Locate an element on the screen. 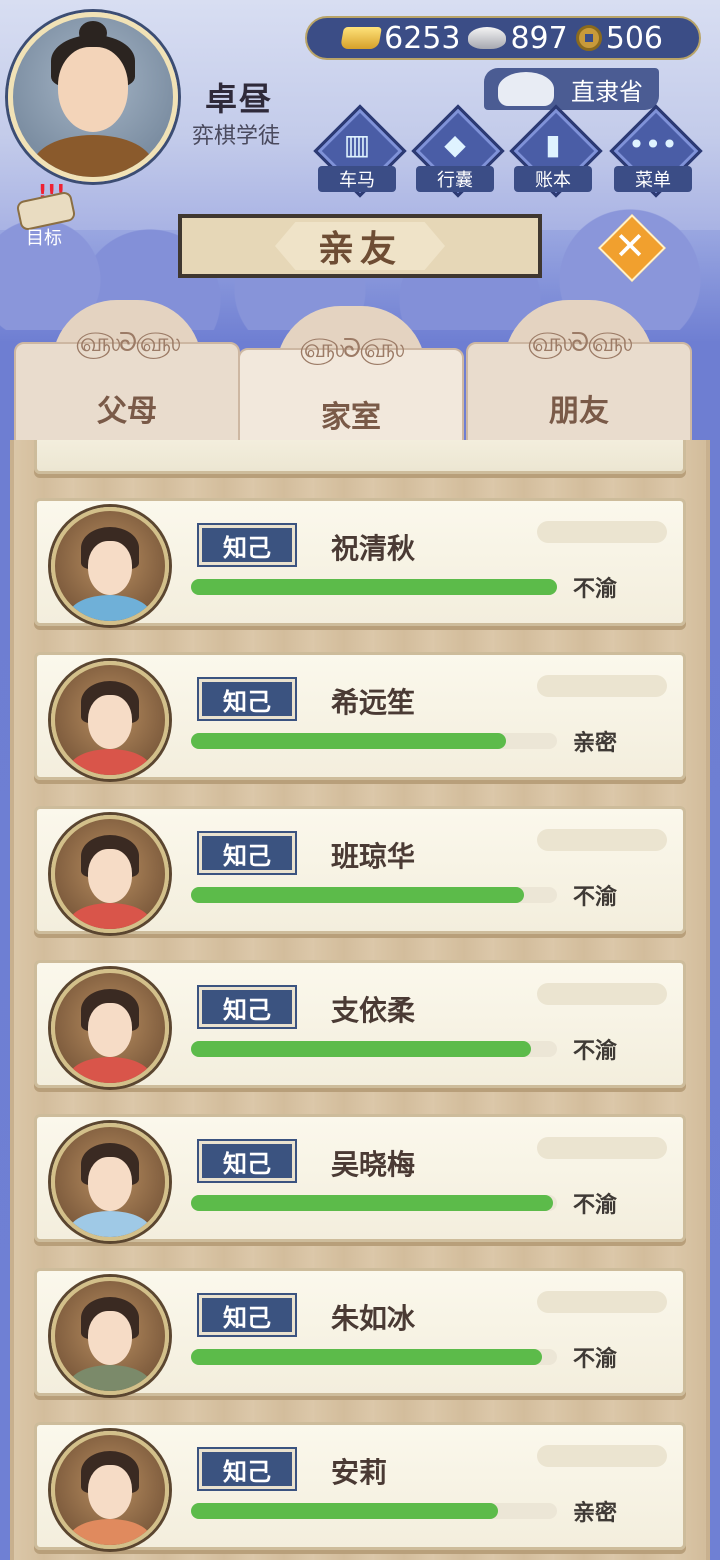 The image size is (720, 1560). silver-currency: 897 is located at coordinates (518, 38).